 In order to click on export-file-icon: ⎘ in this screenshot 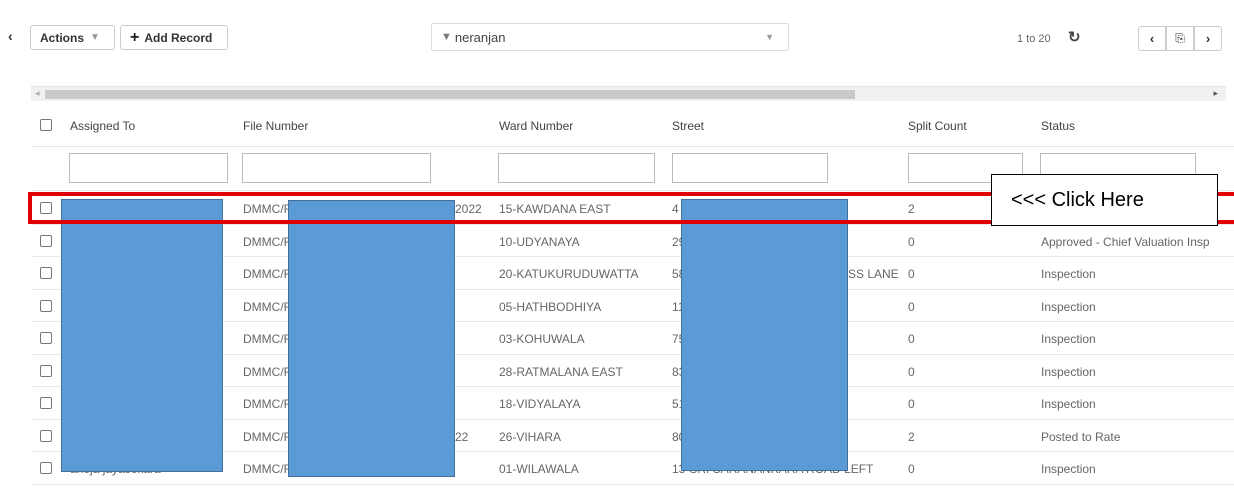, I will do `click(1180, 38)`.